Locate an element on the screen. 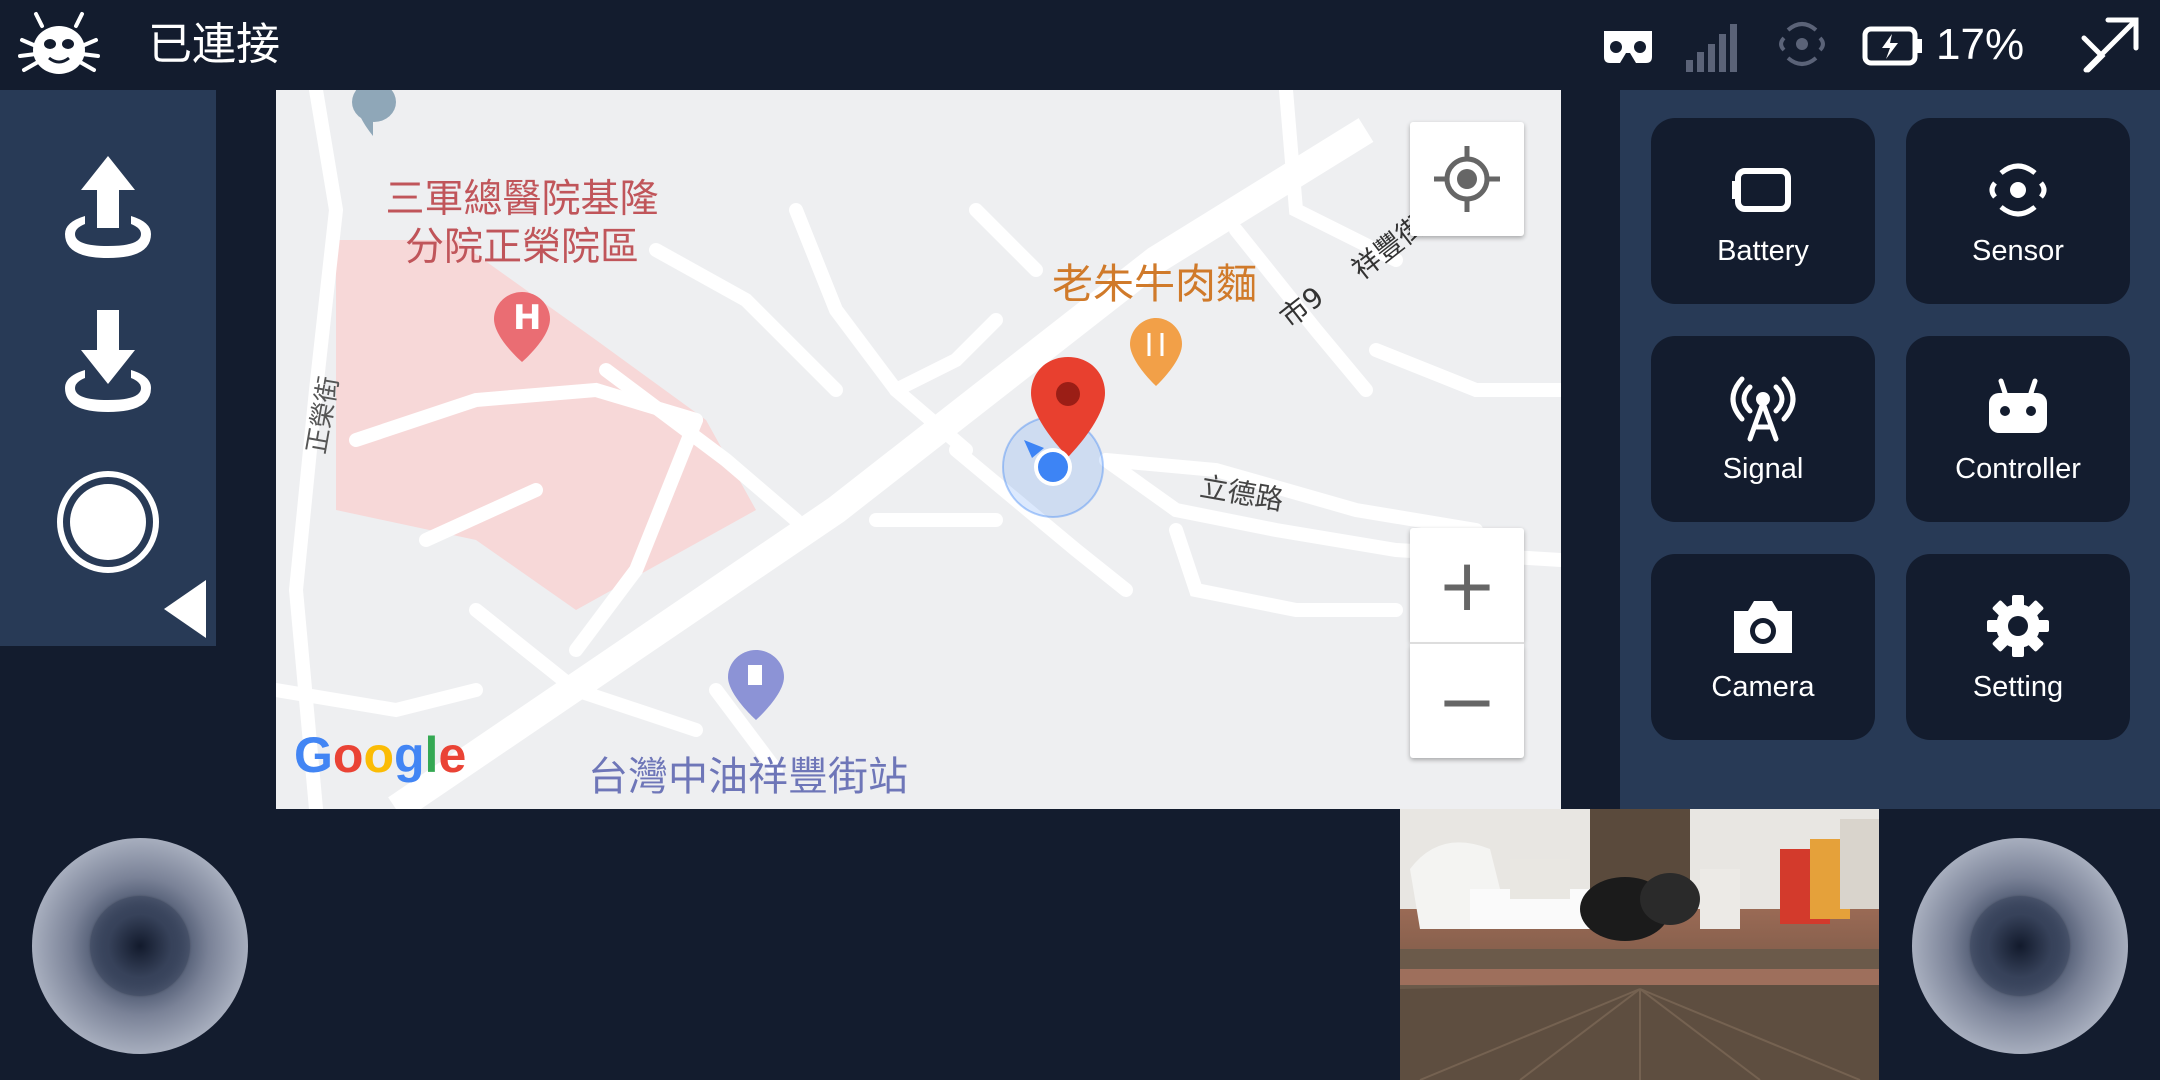  takeoff-button is located at coordinates (108, 208).